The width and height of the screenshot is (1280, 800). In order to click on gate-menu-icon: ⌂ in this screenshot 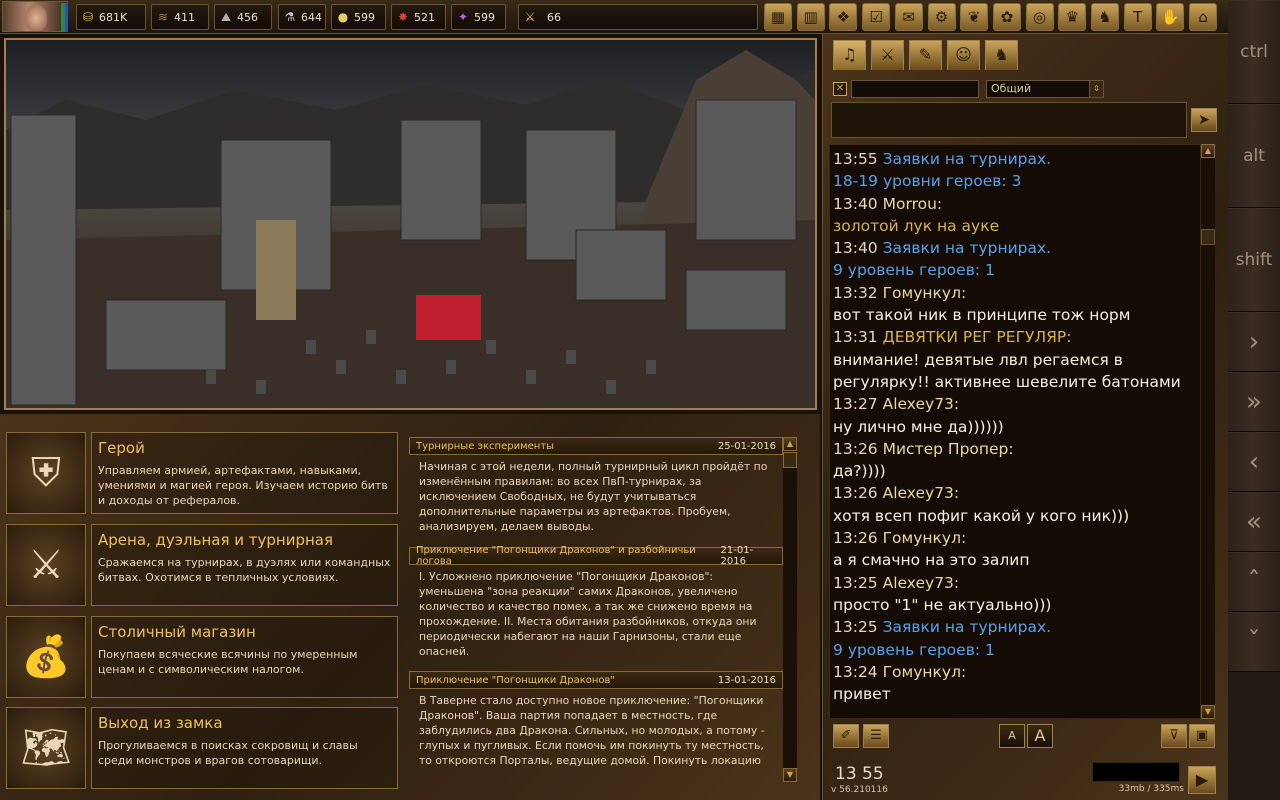, I will do `click(1203, 17)`.